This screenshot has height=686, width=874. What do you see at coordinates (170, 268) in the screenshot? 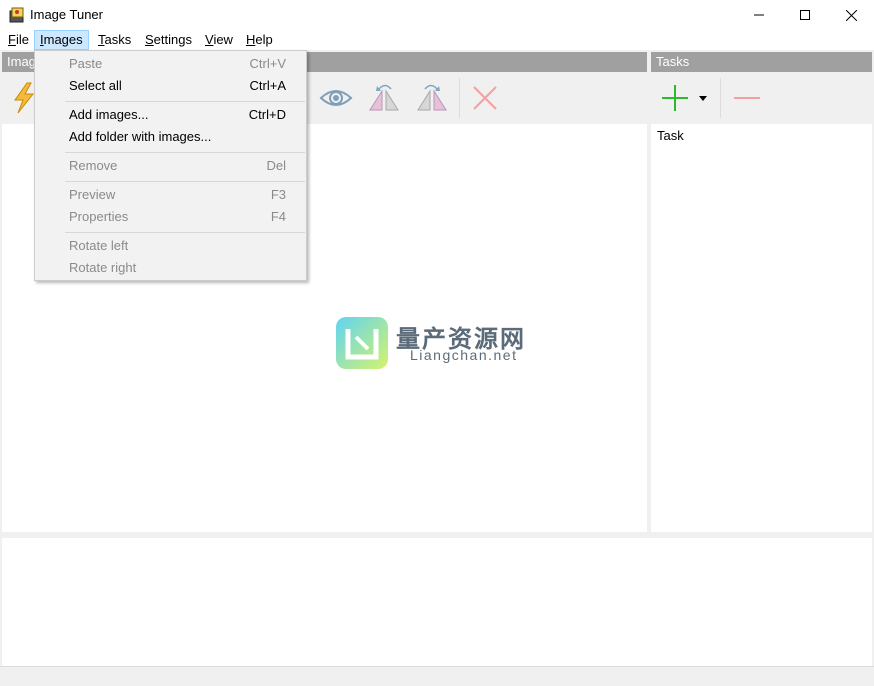
I see `menu-item-rotate-right: Rotate right` at bounding box center [170, 268].